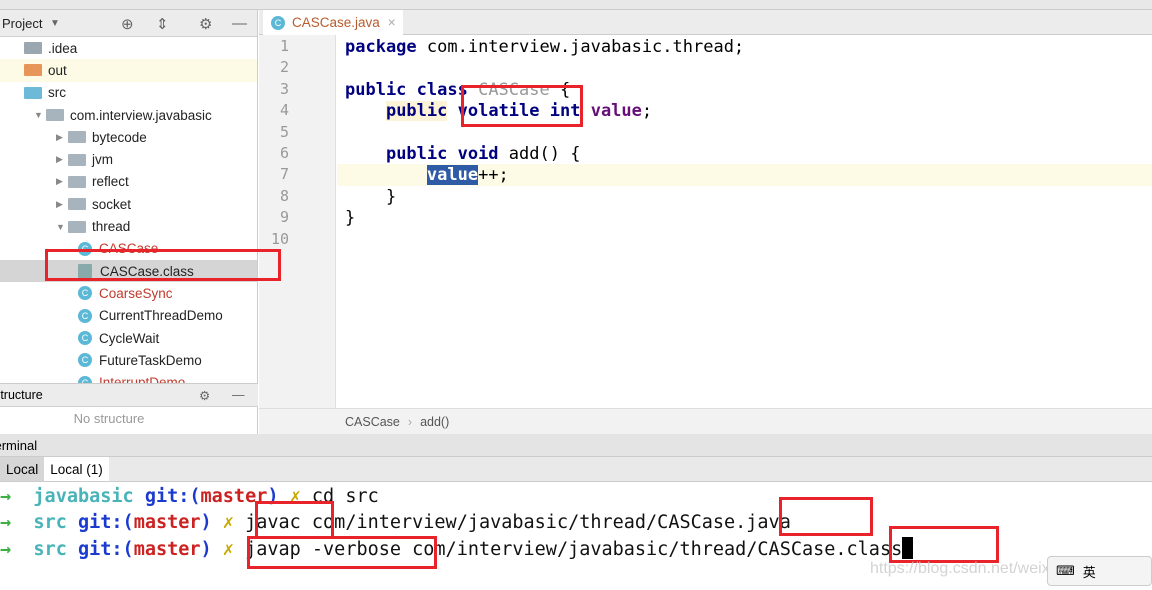 This screenshot has height=590, width=1152. What do you see at coordinates (21, 395) in the screenshot?
I see `structure-title: Structure` at bounding box center [21, 395].